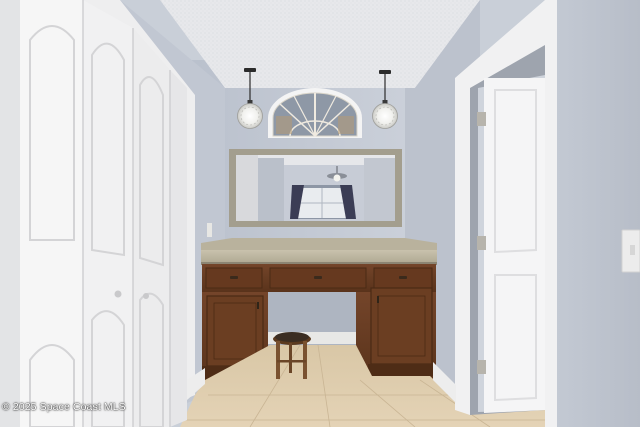 This screenshot has height=427, width=640. I want to click on open-white-door, so click(511, 245).